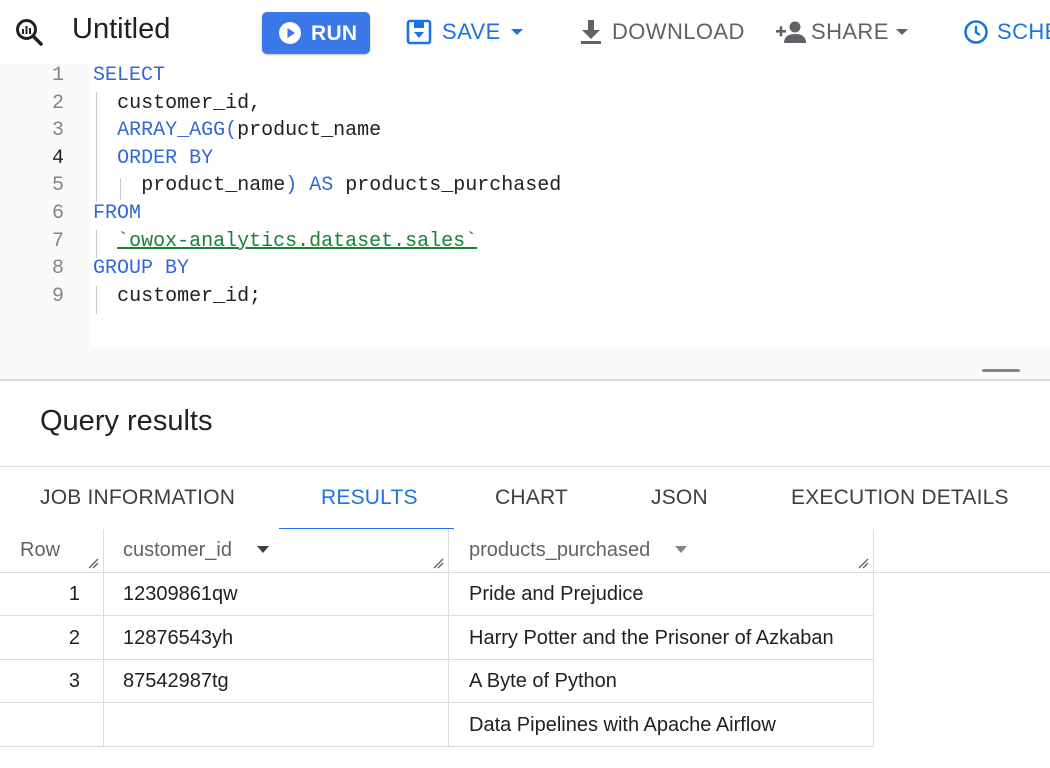  Describe the element at coordinates (334, 33) in the screenshot. I see `run-label: RUN` at that location.